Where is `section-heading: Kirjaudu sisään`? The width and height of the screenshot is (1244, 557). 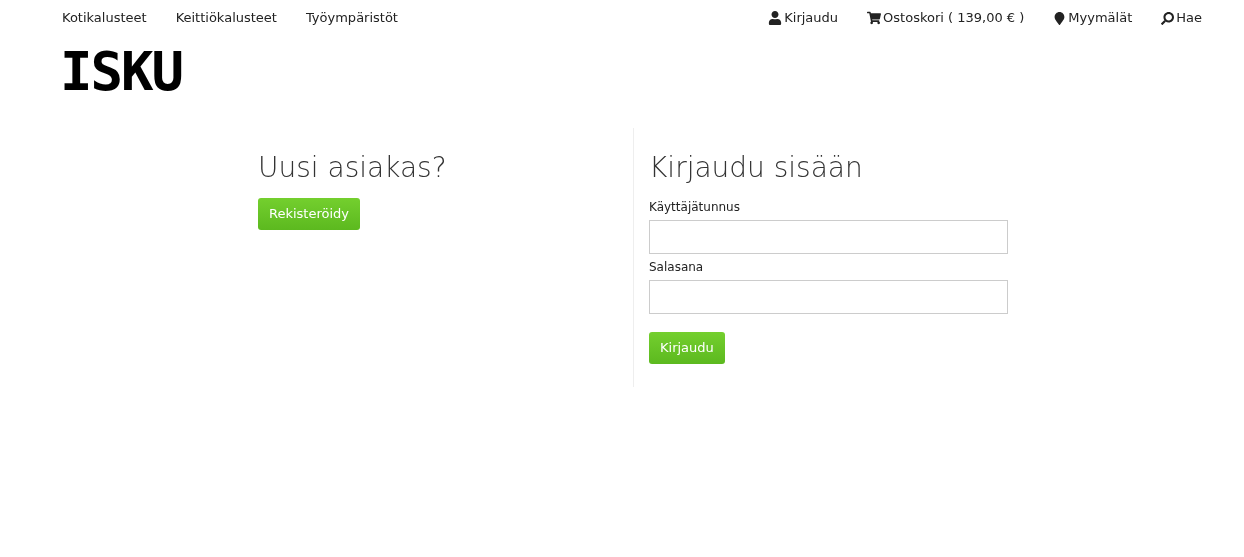 section-heading: Kirjaudu sisään is located at coordinates (756, 168).